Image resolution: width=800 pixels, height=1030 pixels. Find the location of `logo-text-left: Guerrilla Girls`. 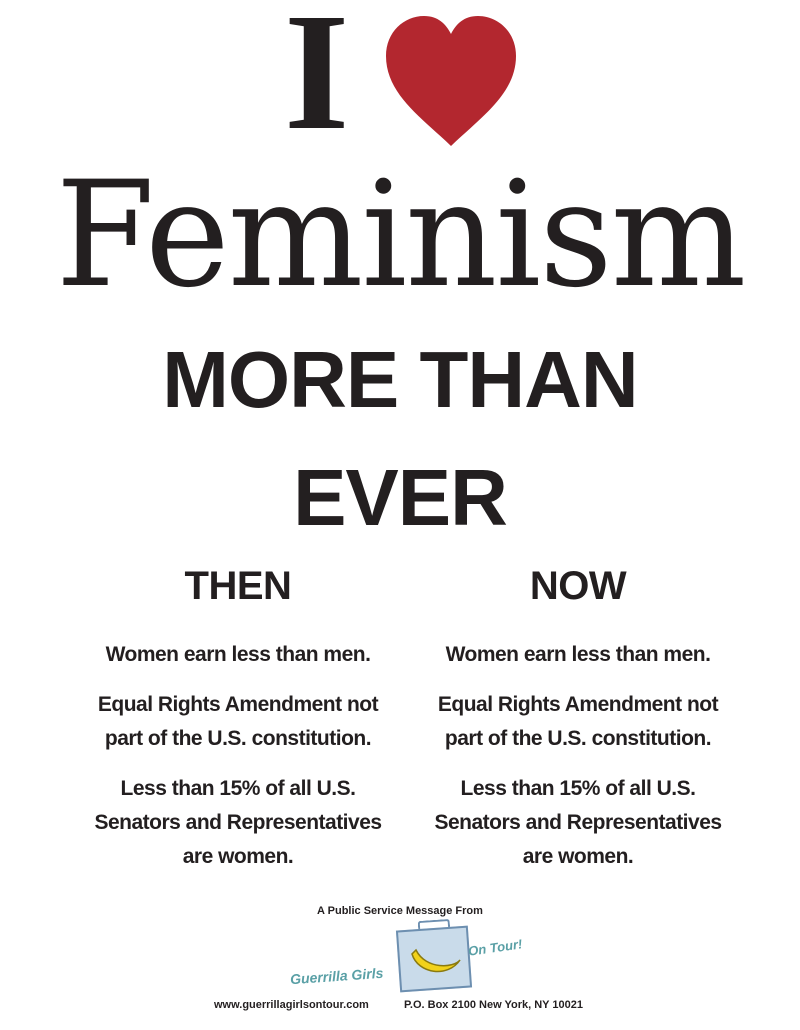

logo-text-left: Guerrilla Girls is located at coordinates (336, 976).